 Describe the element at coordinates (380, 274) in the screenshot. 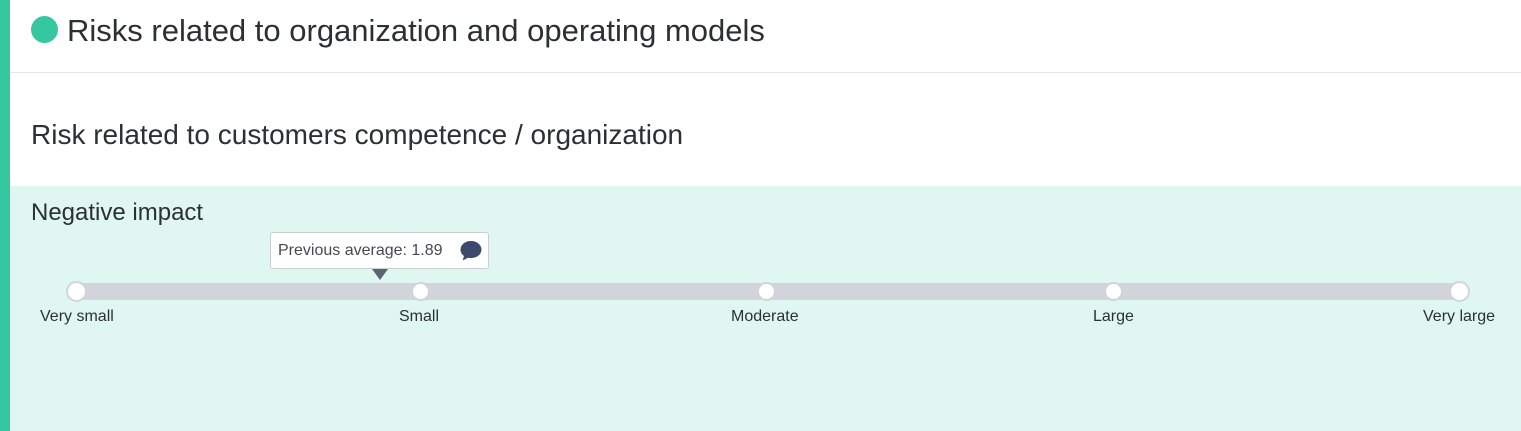

I see `previous-average-pointer` at that location.